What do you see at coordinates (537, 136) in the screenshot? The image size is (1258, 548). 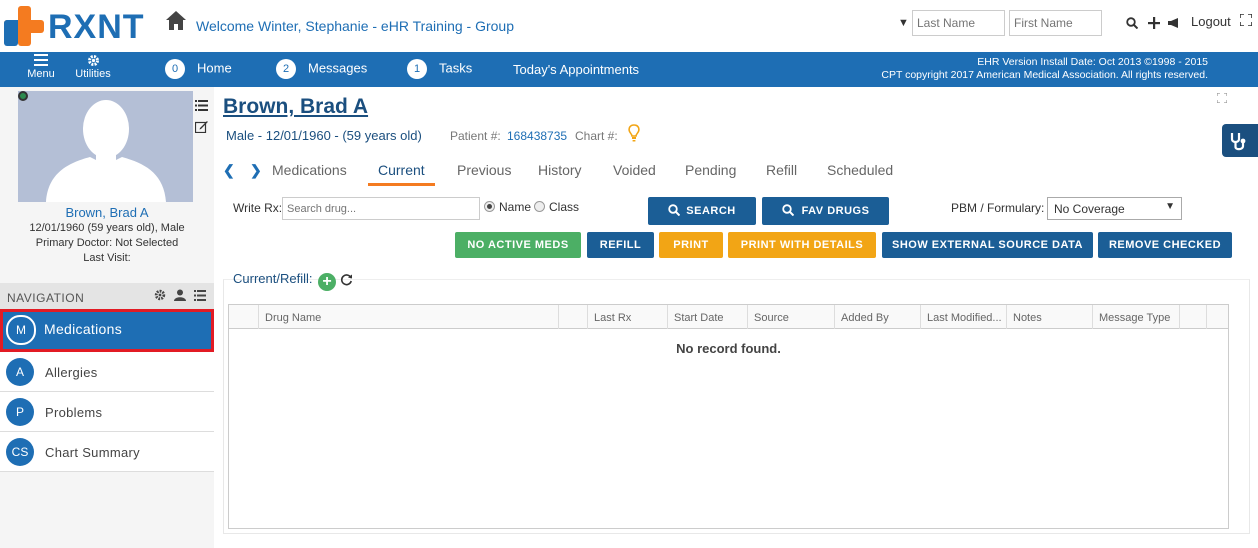 I see `patient-number: 168438735` at bounding box center [537, 136].